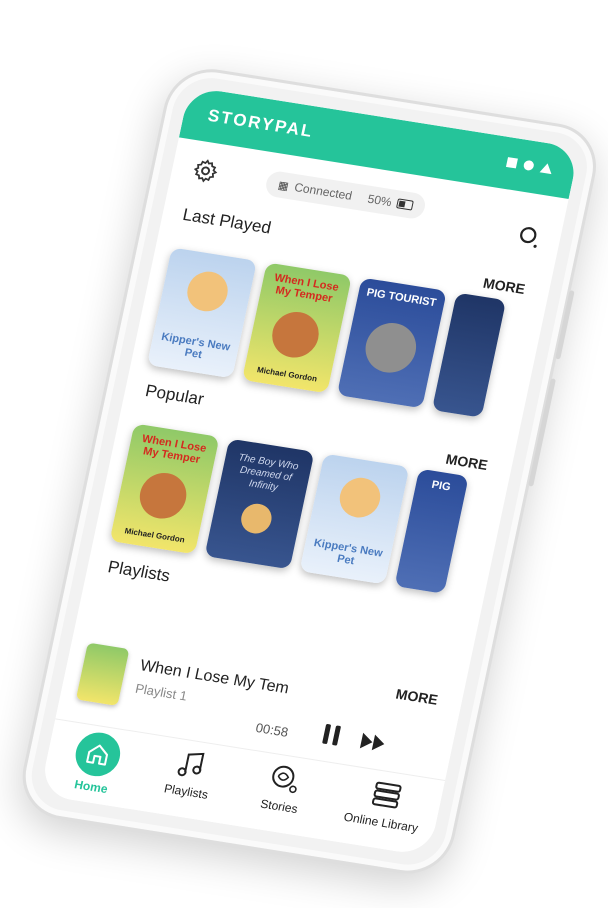 This screenshot has width=608, height=908. What do you see at coordinates (565, 325) in the screenshot?
I see `volume-button` at bounding box center [565, 325].